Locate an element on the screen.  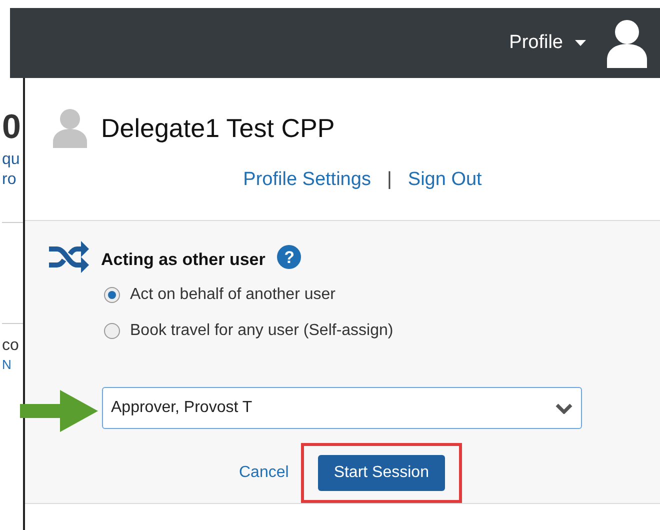
section-title: Acting as other user is located at coordinates (183, 260).